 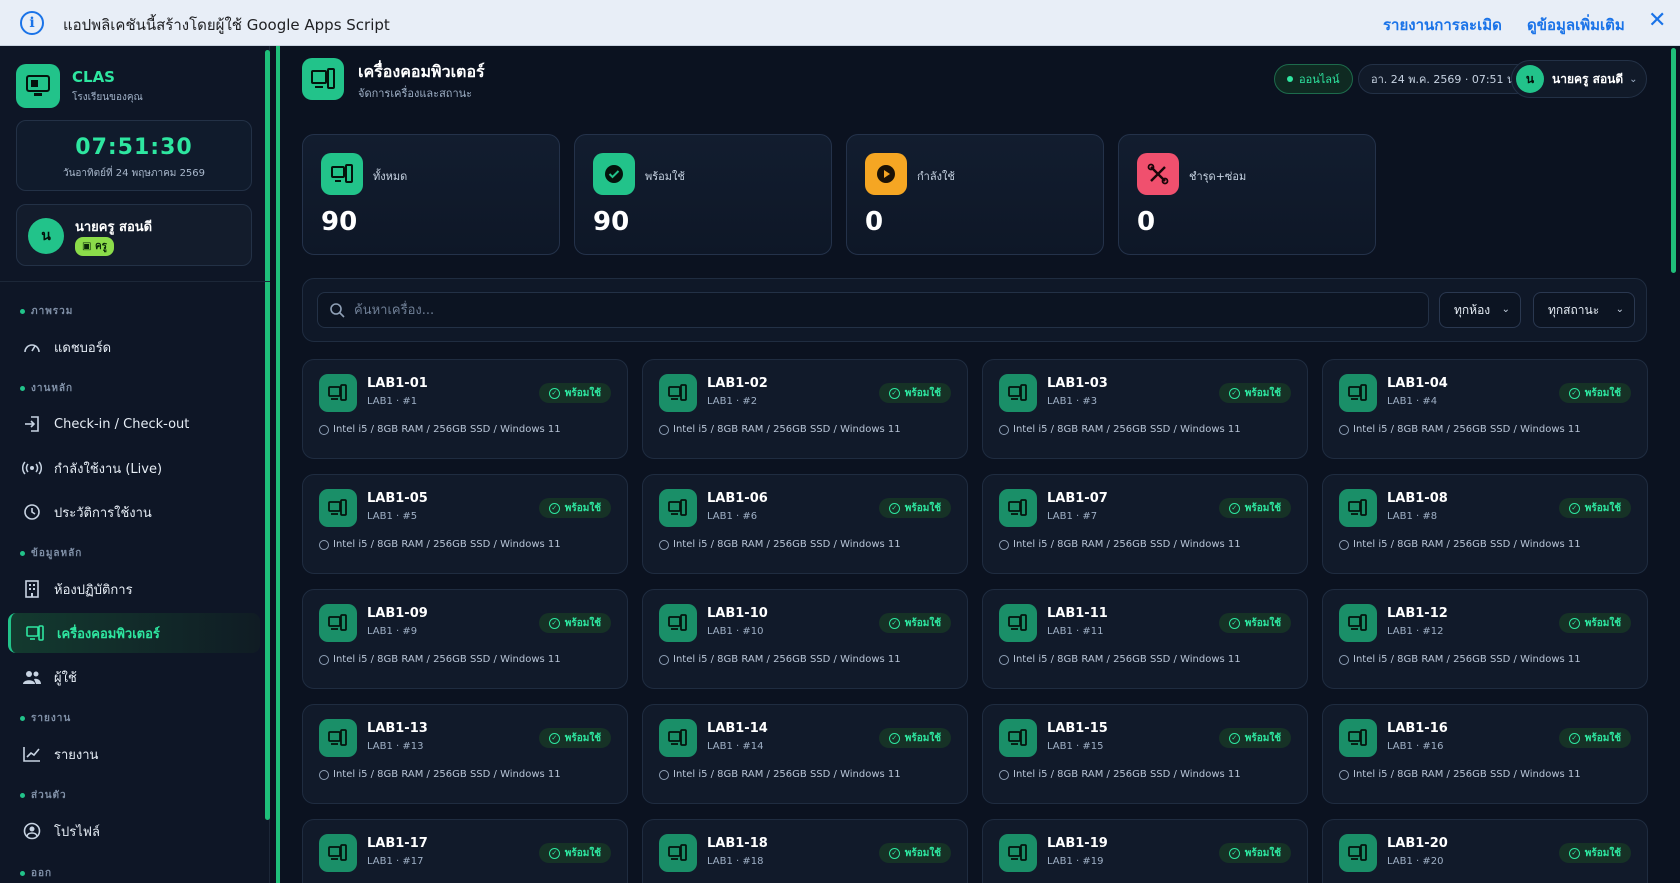 I want to click on nav-users: ผู้ใช้, so click(x=134, y=677).